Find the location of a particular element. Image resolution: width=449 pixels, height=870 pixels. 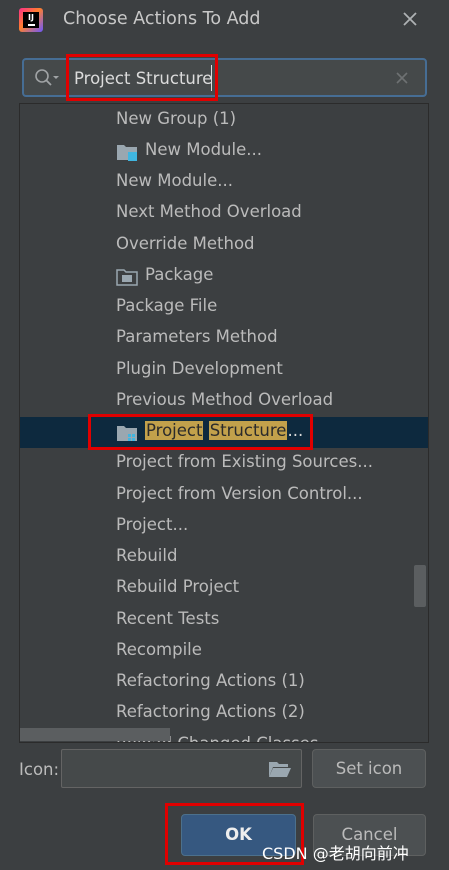

list-item: Refactoring Actions (1) is located at coordinates (224, 682).